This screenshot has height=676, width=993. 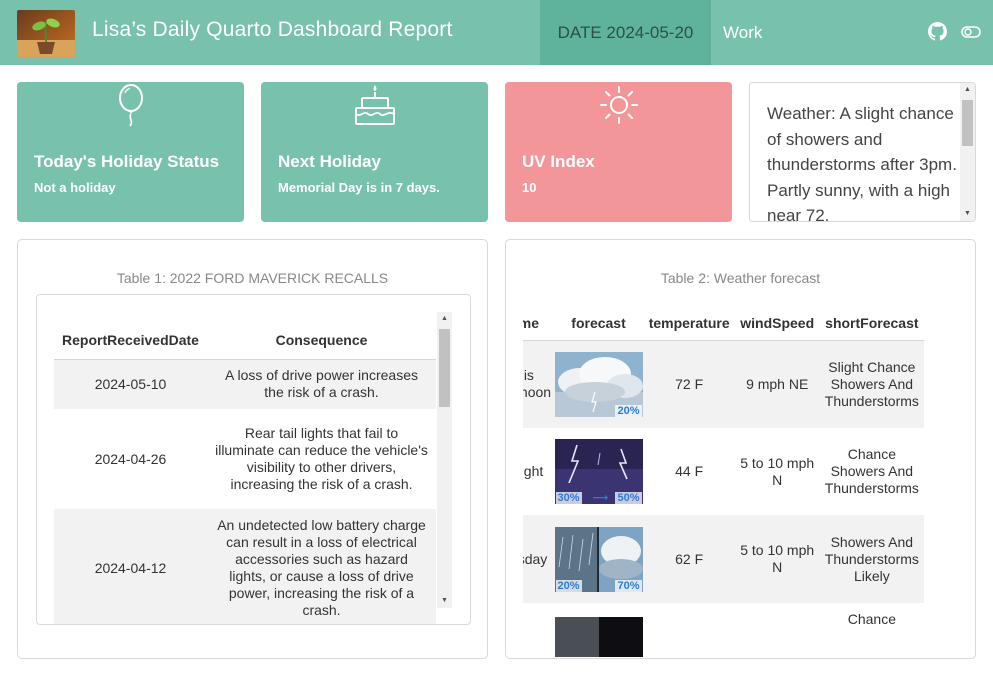 I want to click on forecast-image: 30% ⟶ 50%, so click(x=598, y=471).